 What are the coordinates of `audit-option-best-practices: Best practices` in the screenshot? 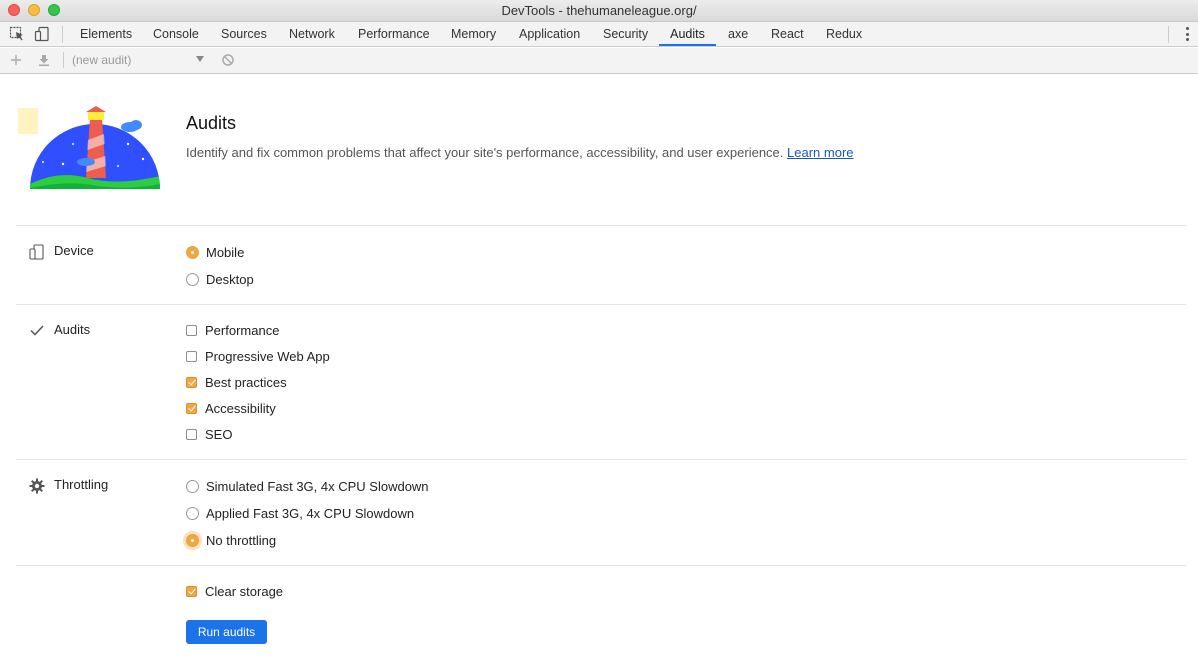 It's located at (236, 382).